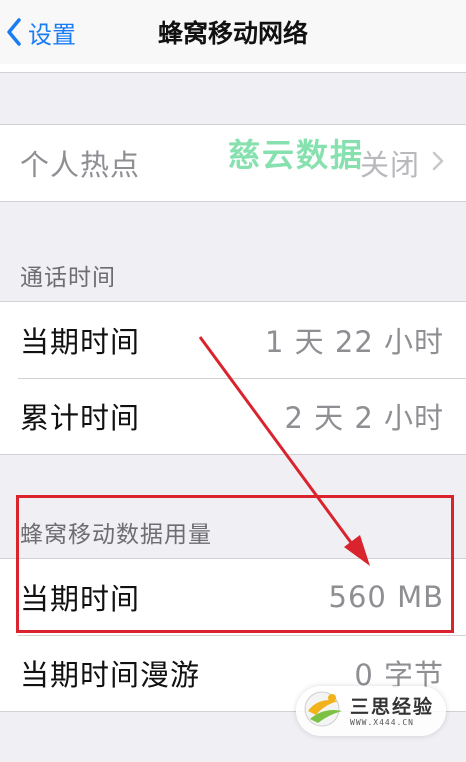 The height and width of the screenshot is (762, 466). I want to click on cellular-data-roaming-label: 当期时间漫游, so click(110, 675).